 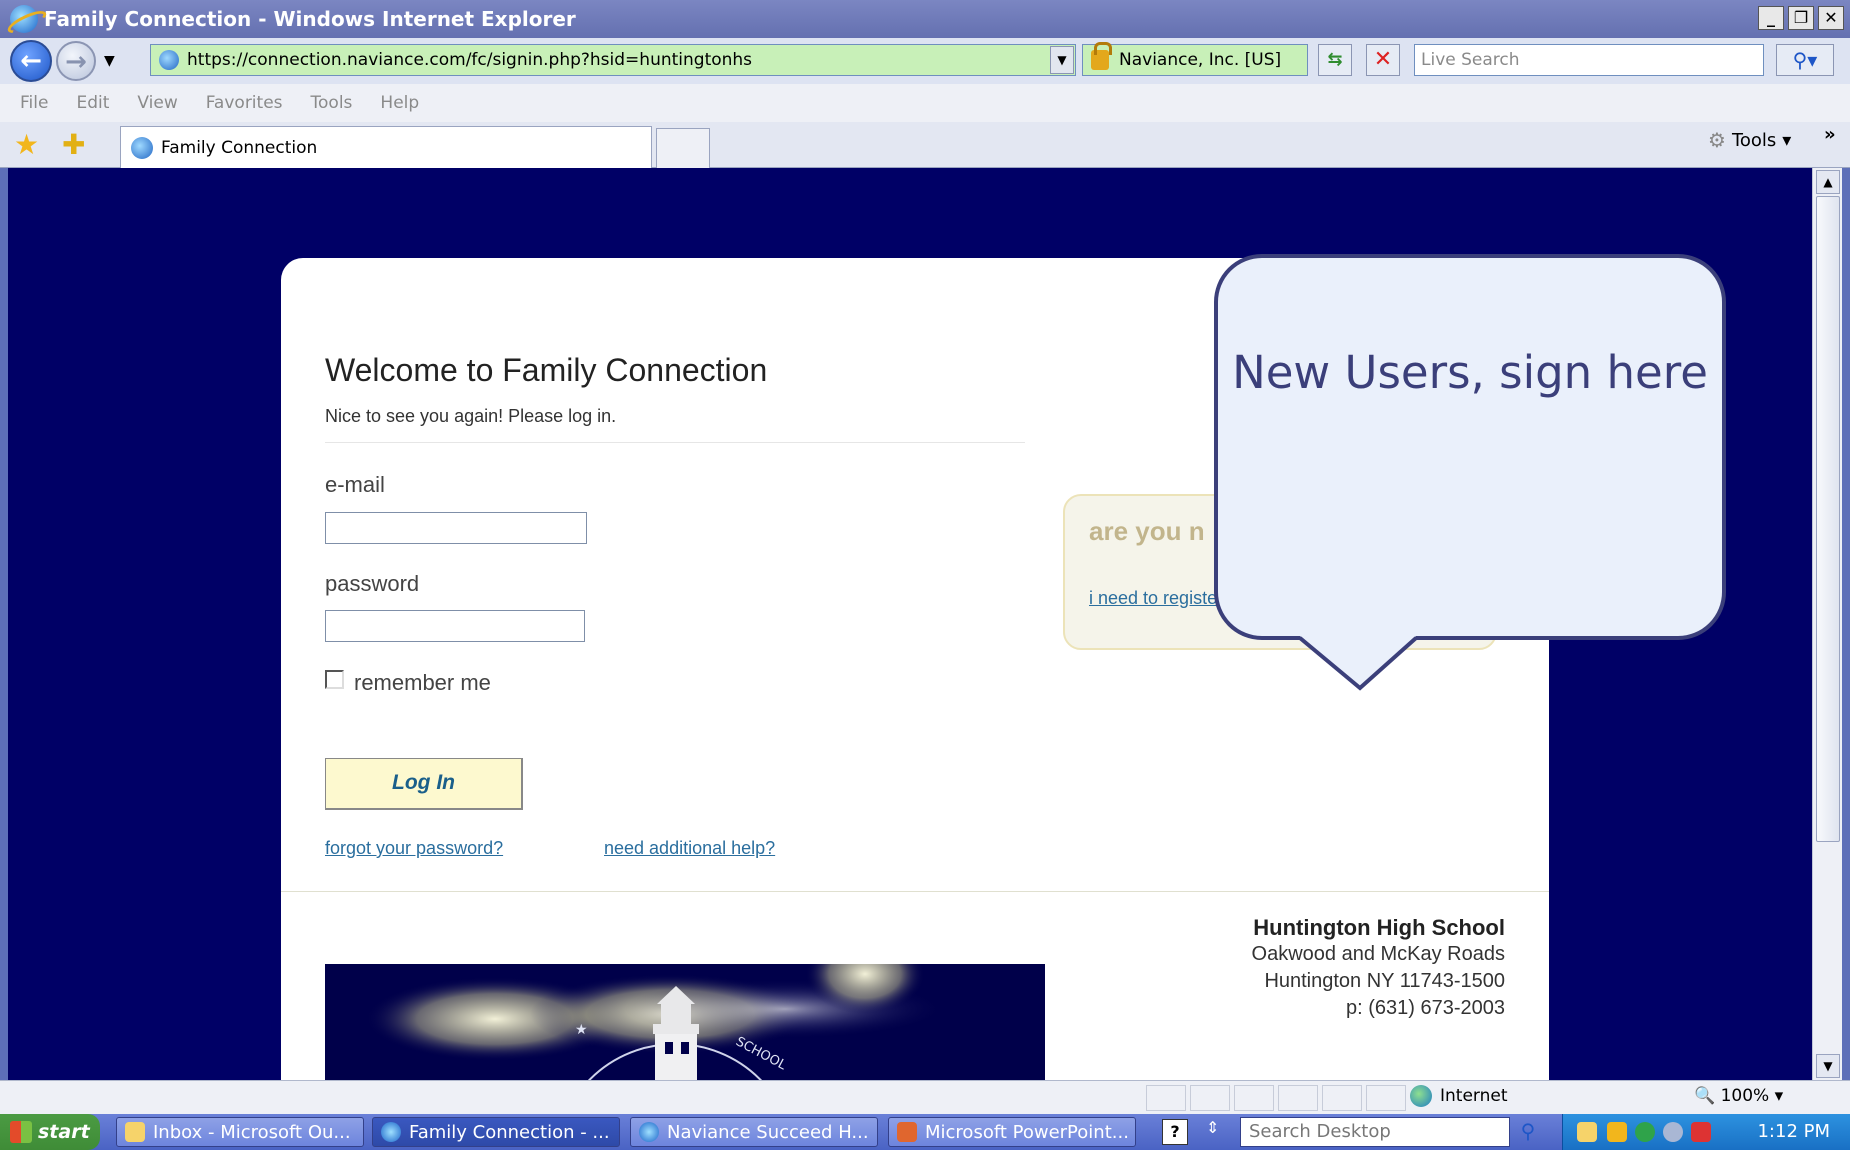 I want to click on address-dropdown-button: ▼, so click(x=1062, y=60).